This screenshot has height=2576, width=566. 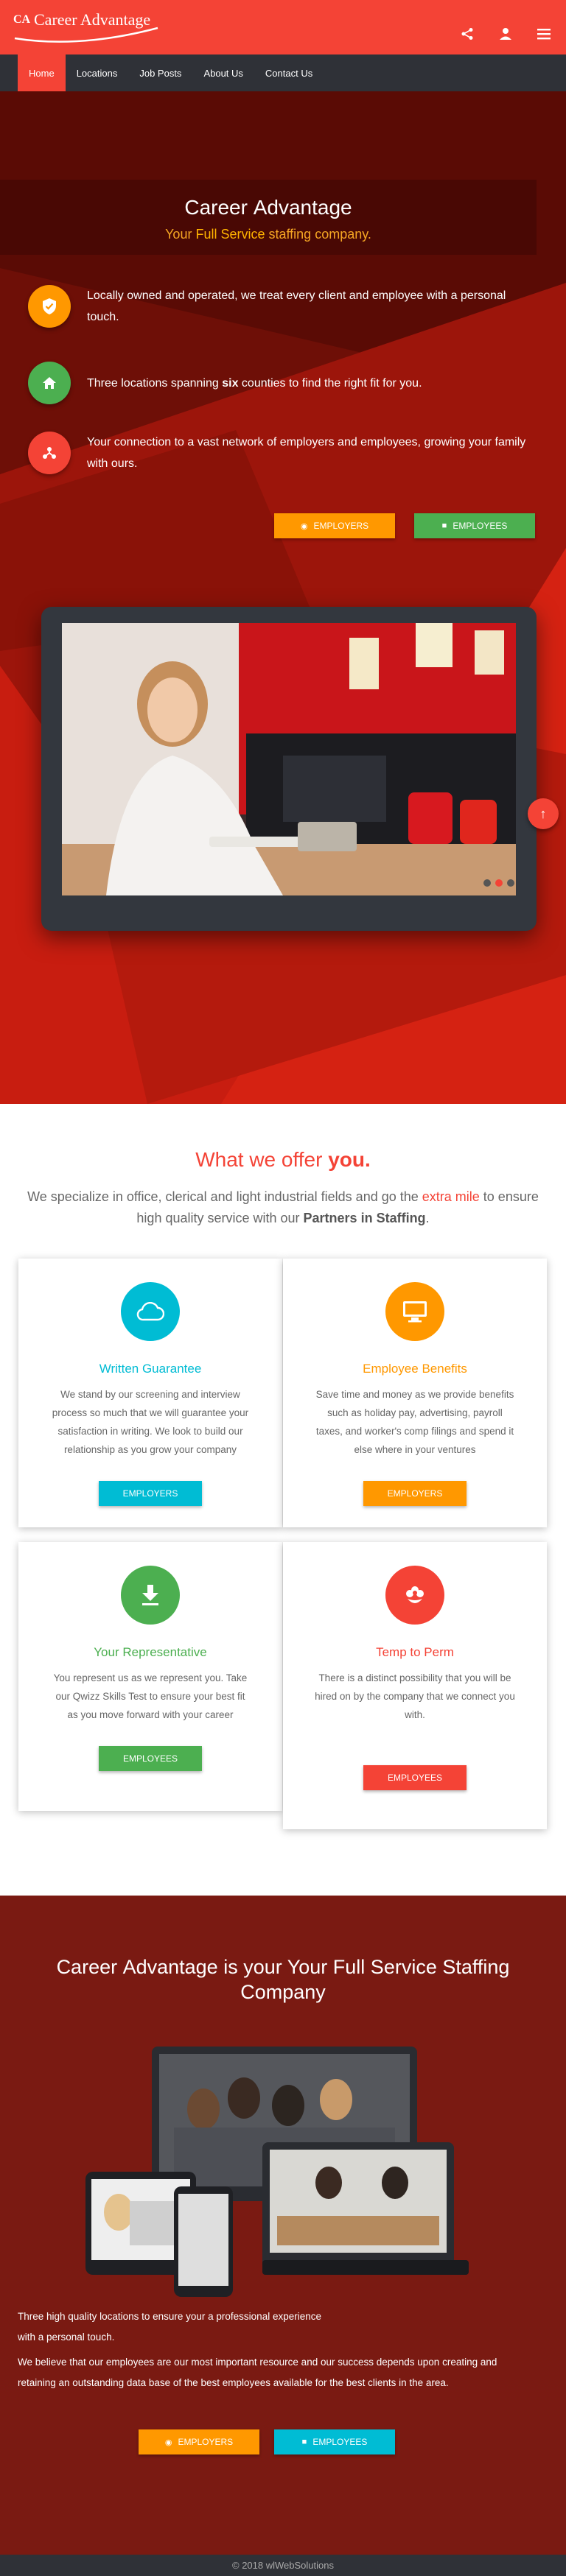 I want to click on cloud-icon, so click(x=150, y=1311).